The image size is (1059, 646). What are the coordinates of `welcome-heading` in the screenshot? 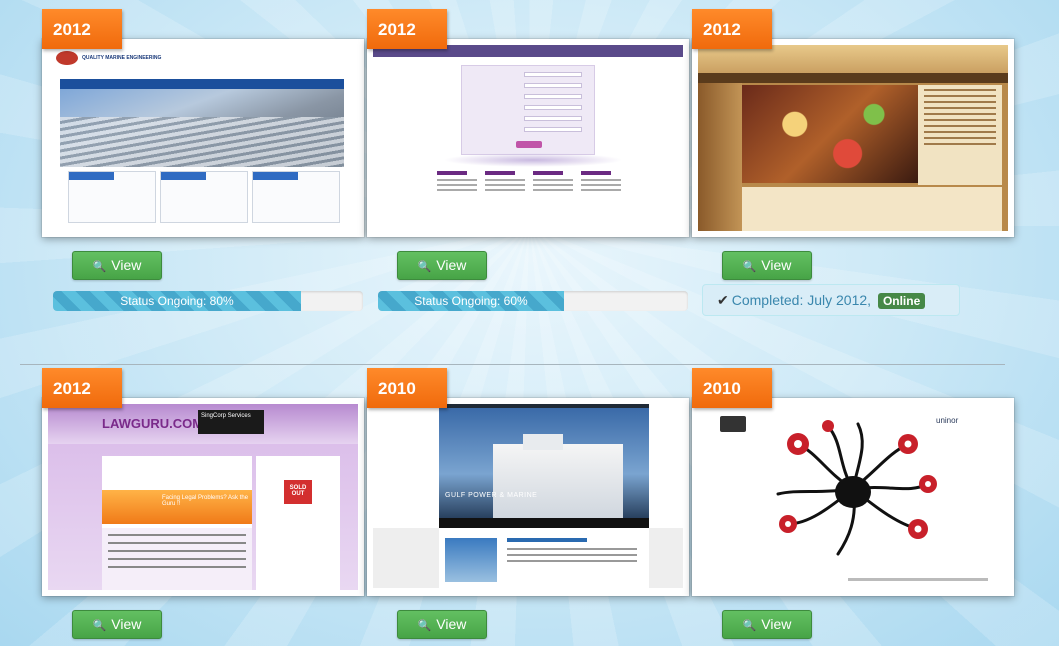 It's located at (547, 540).